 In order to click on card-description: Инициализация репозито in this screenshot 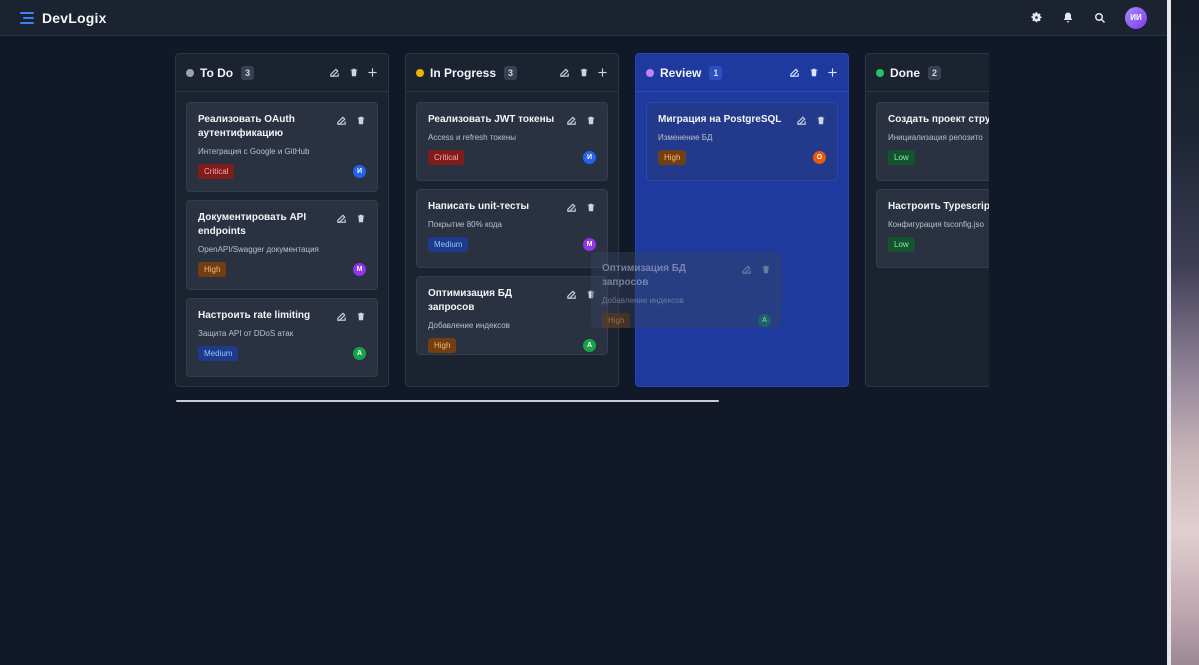, I will do `click(935, 137)`.